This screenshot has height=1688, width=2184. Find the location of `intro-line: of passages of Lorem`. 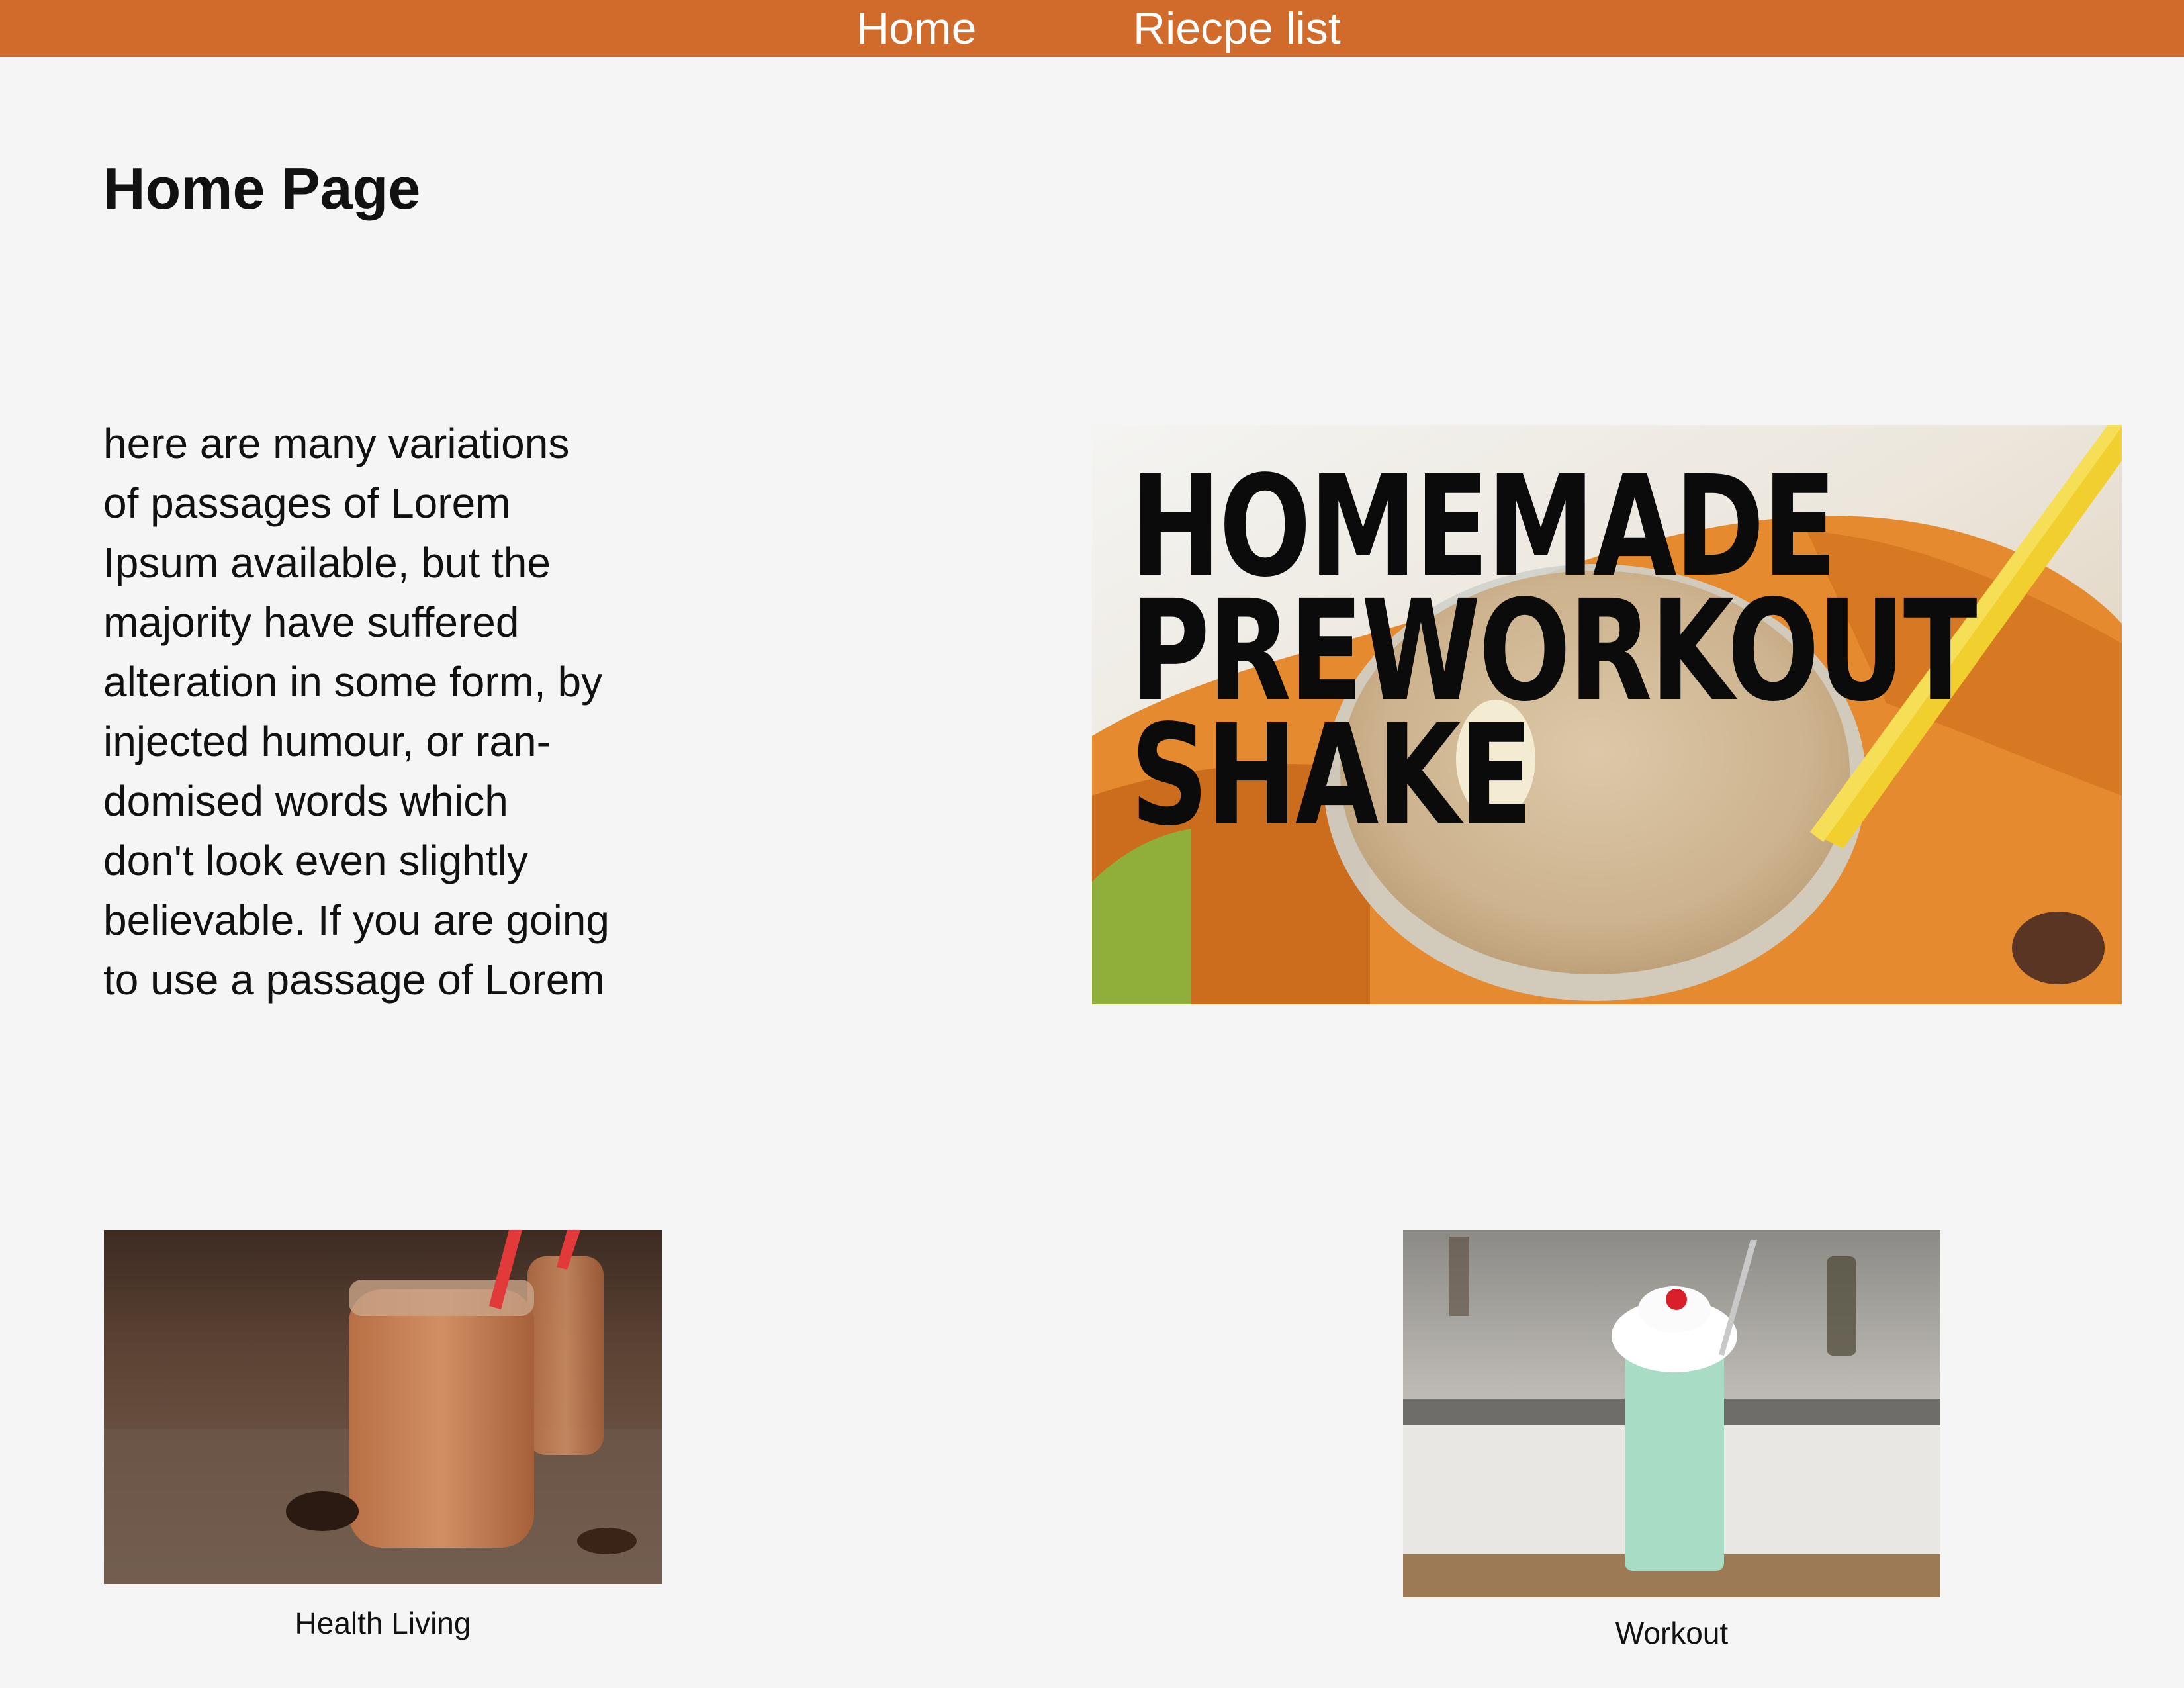

intro-line: of passages of Lorem is located at coordinates (307, 503).